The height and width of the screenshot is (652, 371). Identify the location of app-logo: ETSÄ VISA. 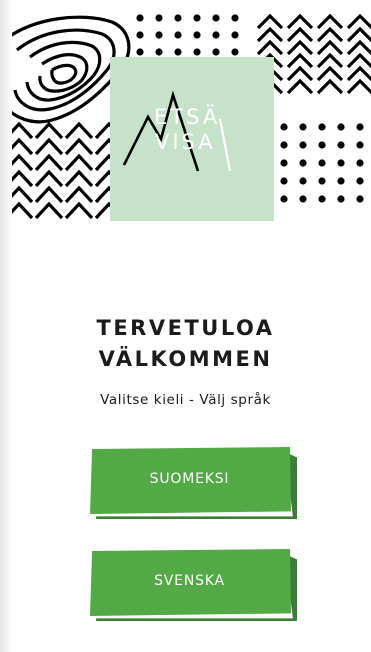
(192, 139).